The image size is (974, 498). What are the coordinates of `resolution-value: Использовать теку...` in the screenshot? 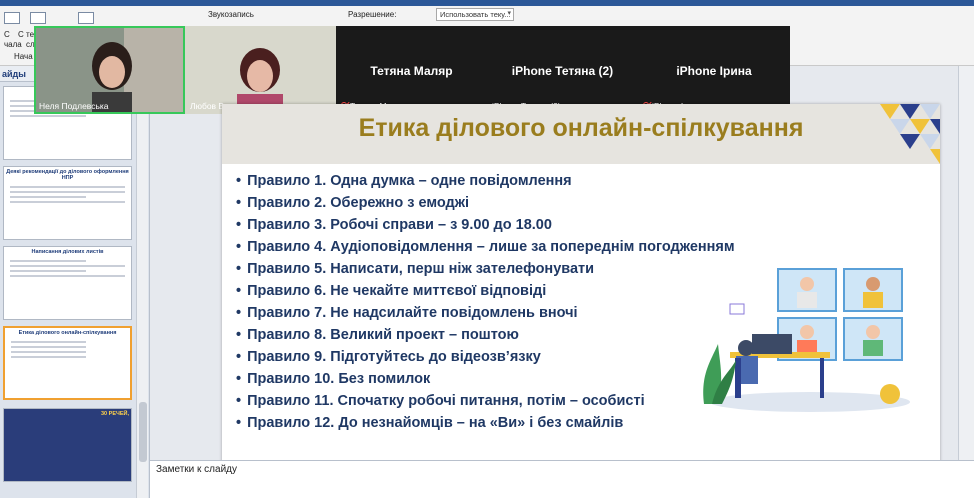 It's located at (475, 14).